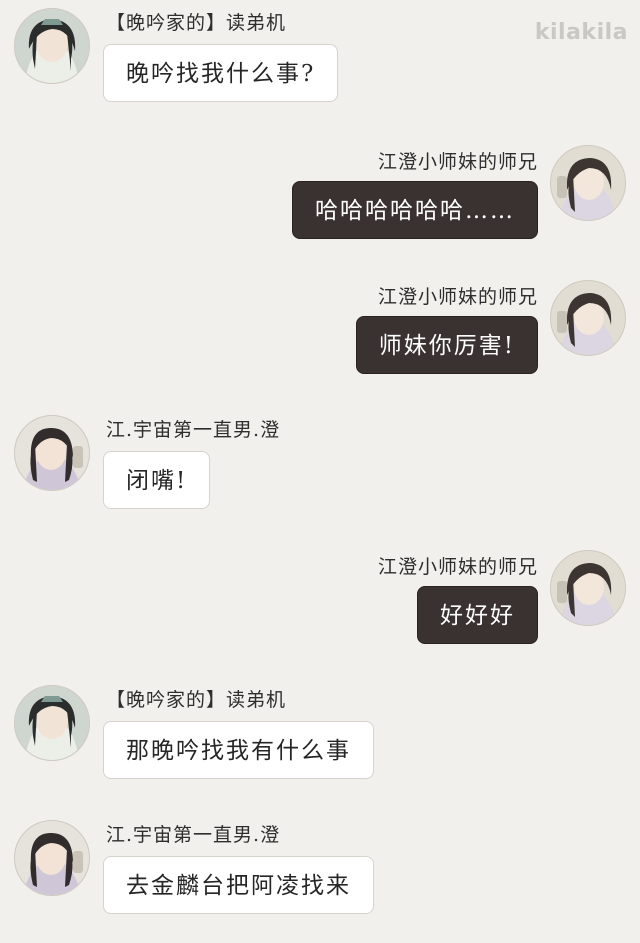 Image resolution: width=640 pixels, height=943 pixels. Describe the element at coordinates (446, 345) in the screenshot. I see `message-bubble: 师妹你厉害!` at that location.